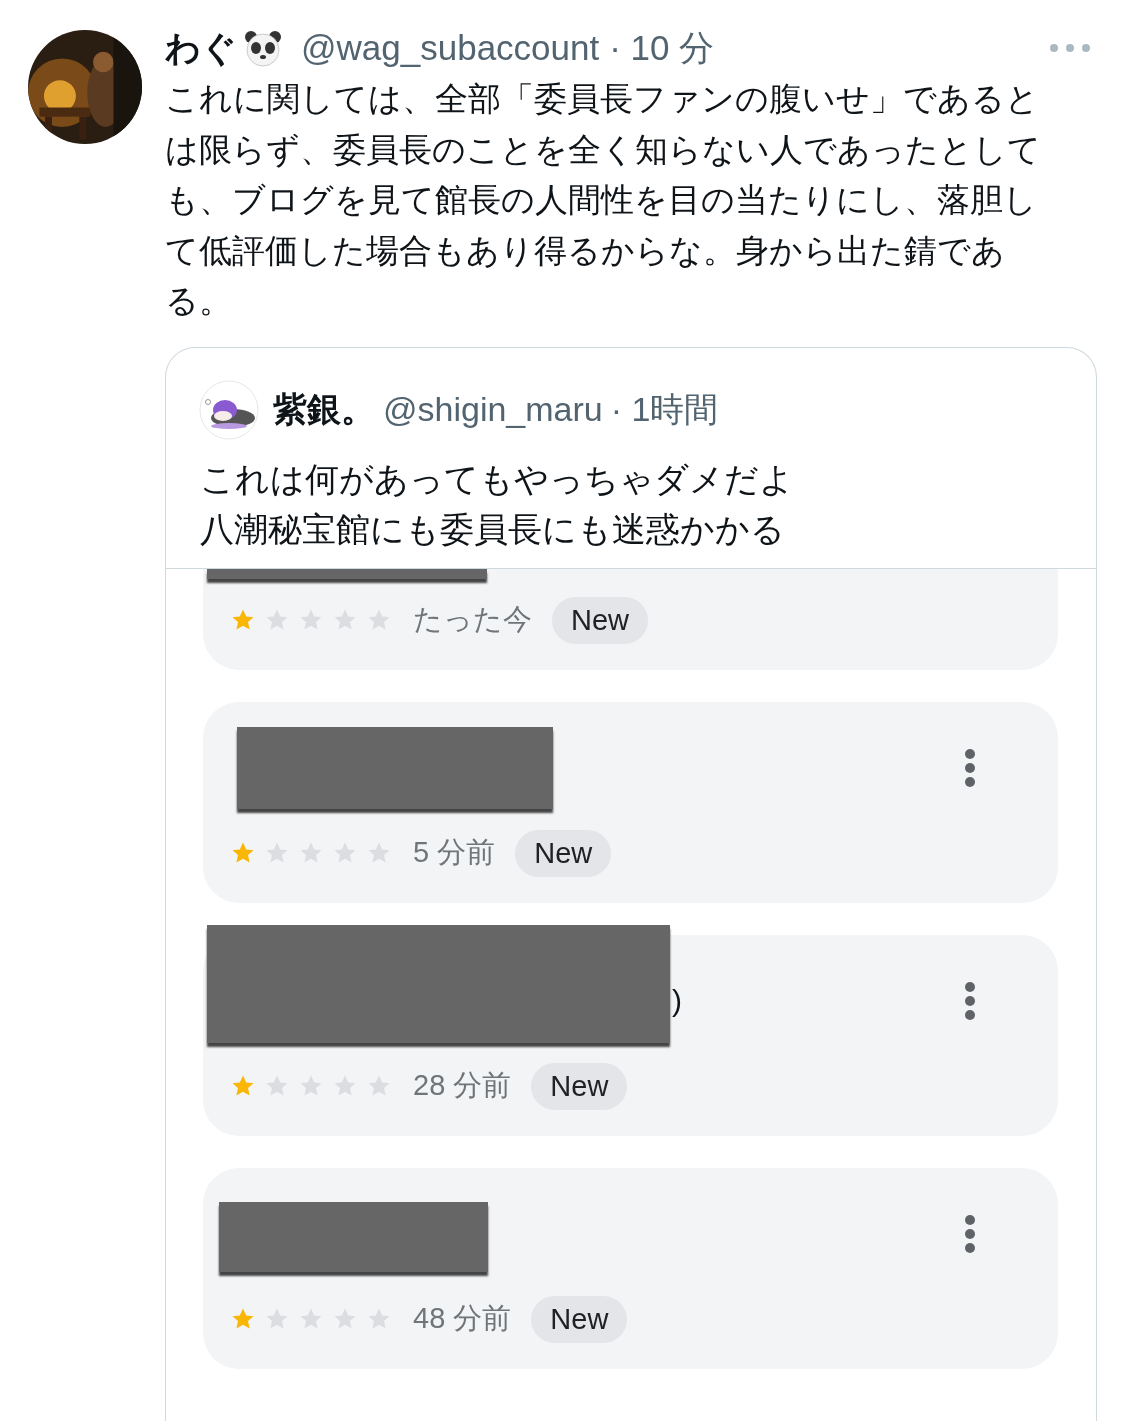  What do you see at coordinates (201, 47) in the screenshot?
I see `user-name: わぐ` at bounding box center [201, 47].